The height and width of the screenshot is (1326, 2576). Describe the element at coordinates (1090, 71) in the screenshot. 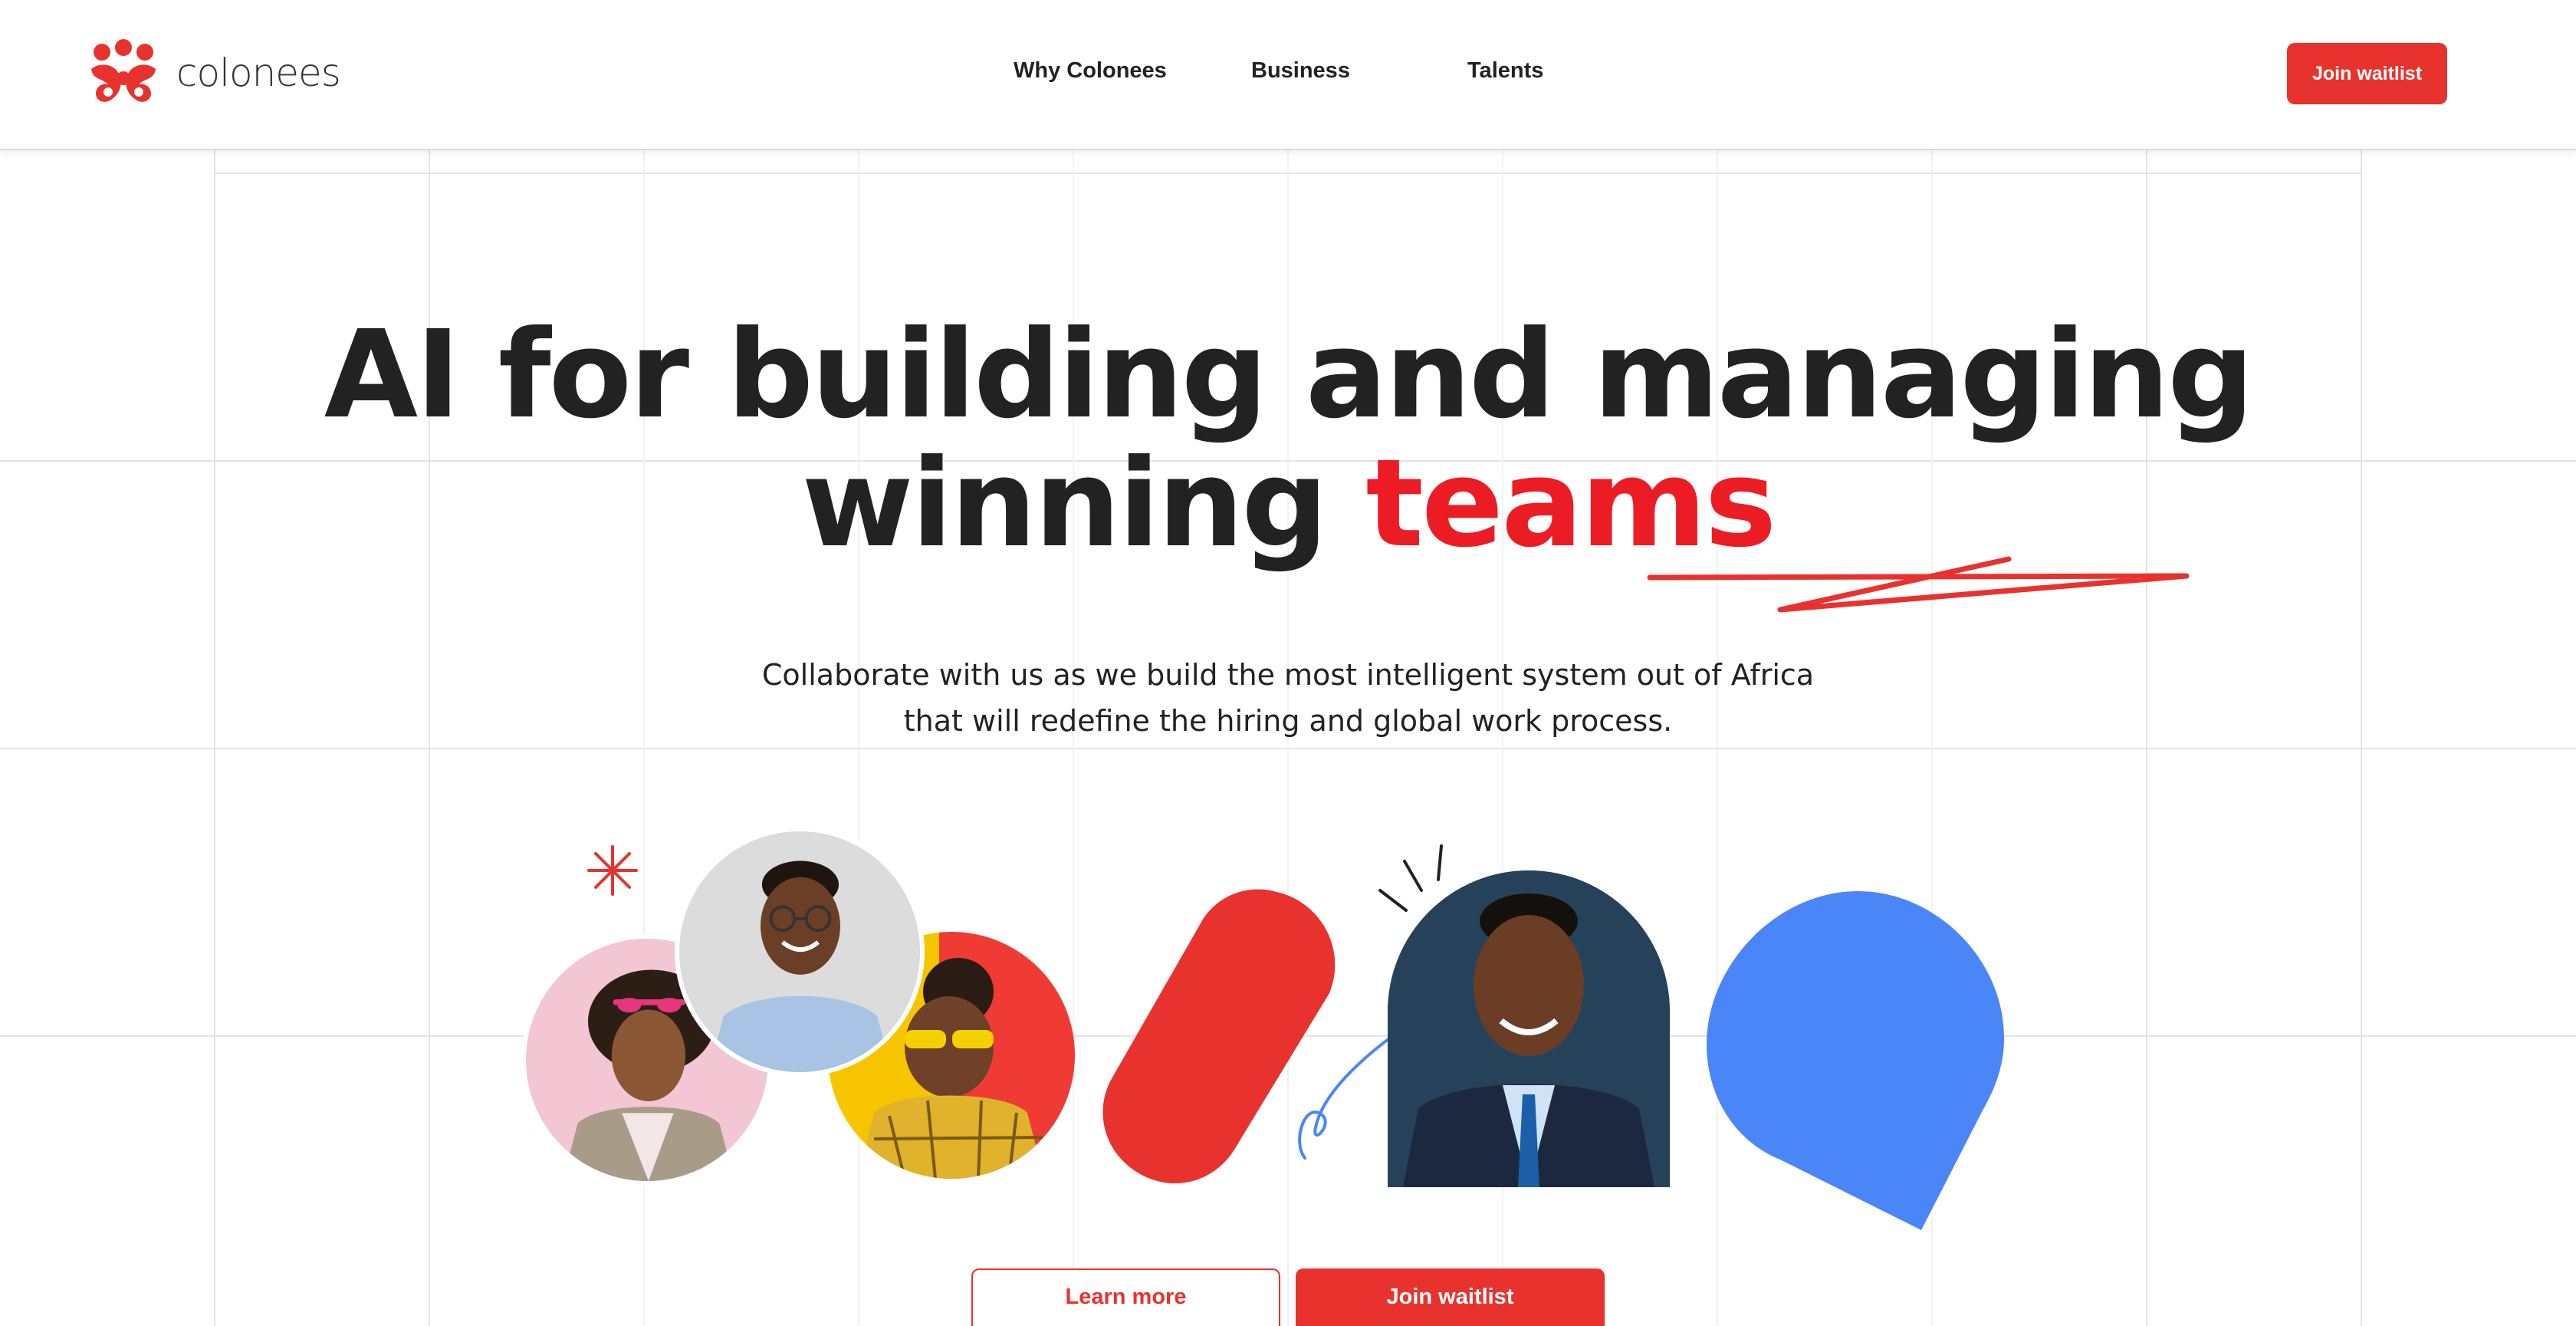

I see `nav-why-colonees: Why Colonees` at that location.